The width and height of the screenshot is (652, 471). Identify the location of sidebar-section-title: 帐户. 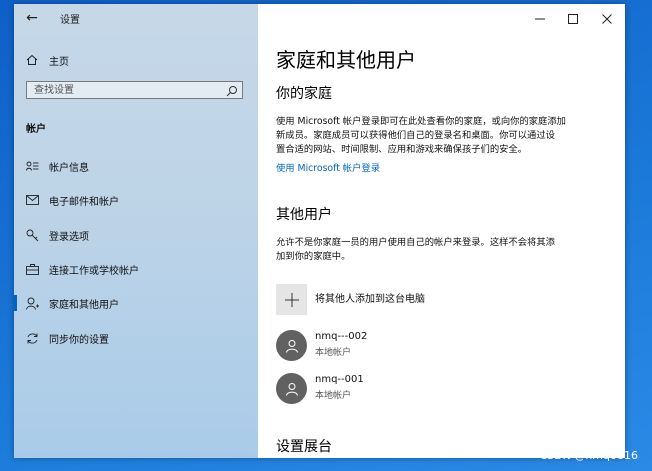
(36, 129).